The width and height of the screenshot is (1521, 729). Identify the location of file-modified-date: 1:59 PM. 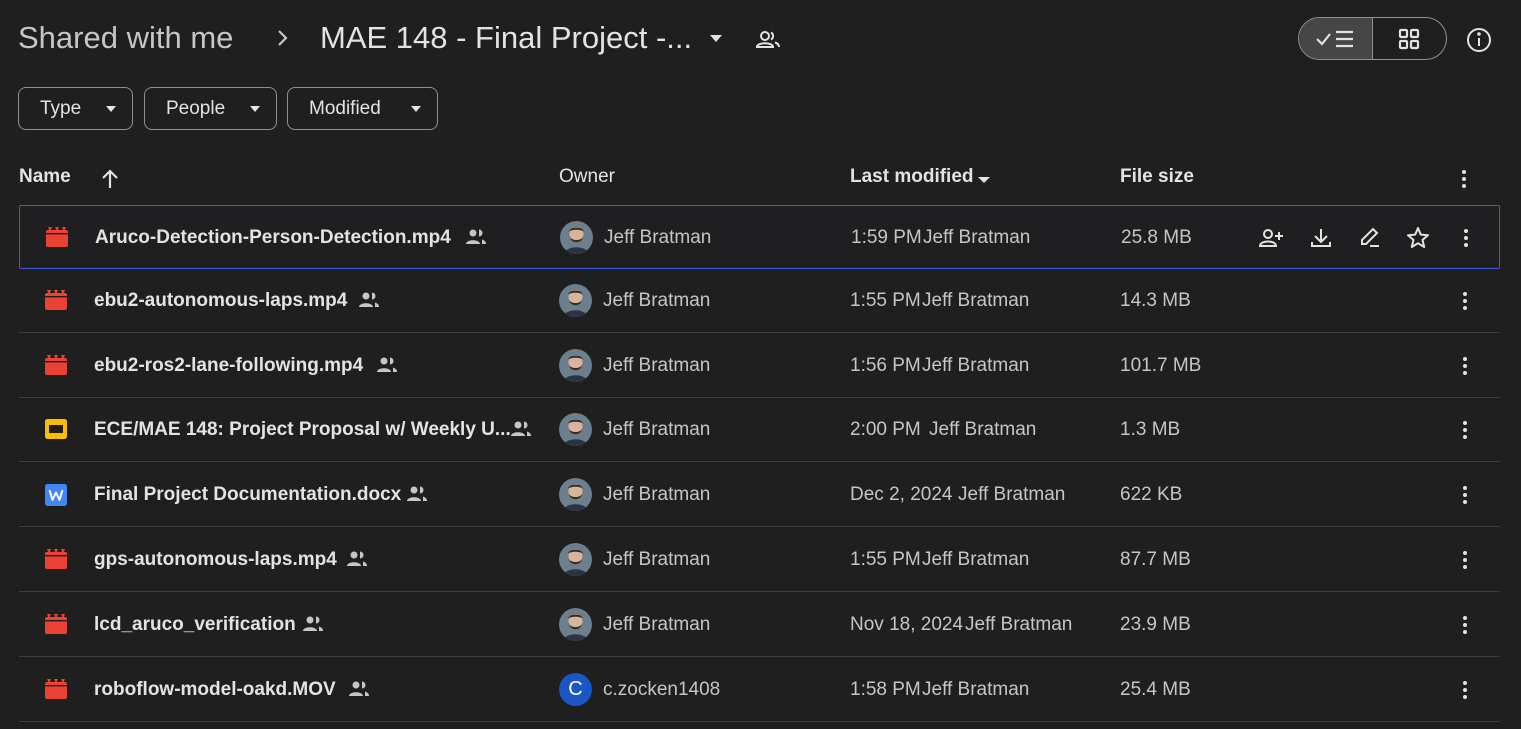
(886, 237).